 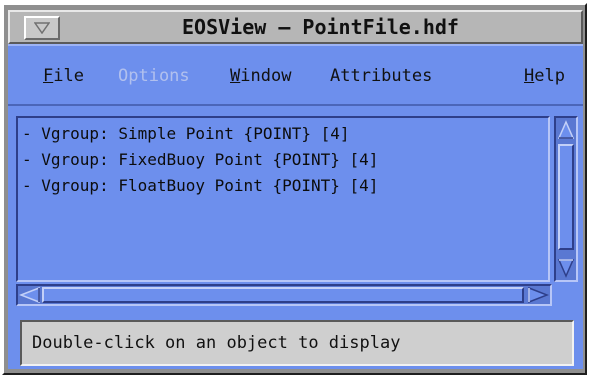 I want to click on status-bar: Double-click on an object to display, so click(x=297, y=343).